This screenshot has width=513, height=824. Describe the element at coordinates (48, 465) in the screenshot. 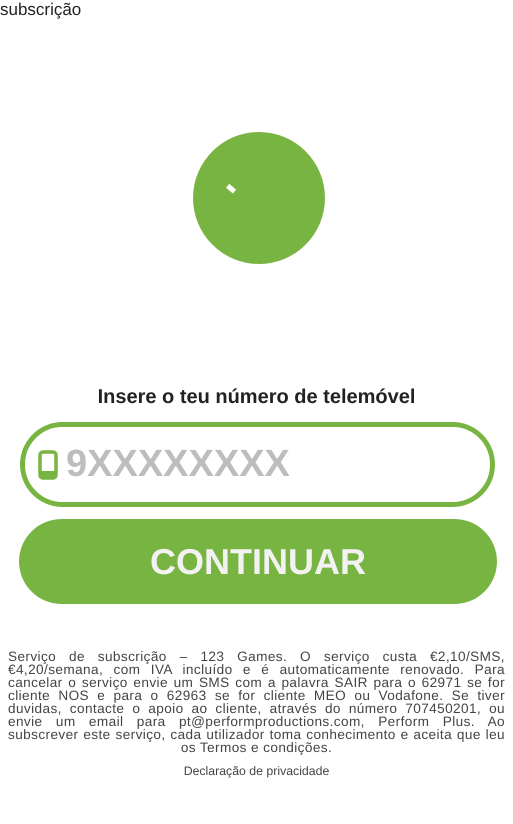

I see `phone-icon` at that location.